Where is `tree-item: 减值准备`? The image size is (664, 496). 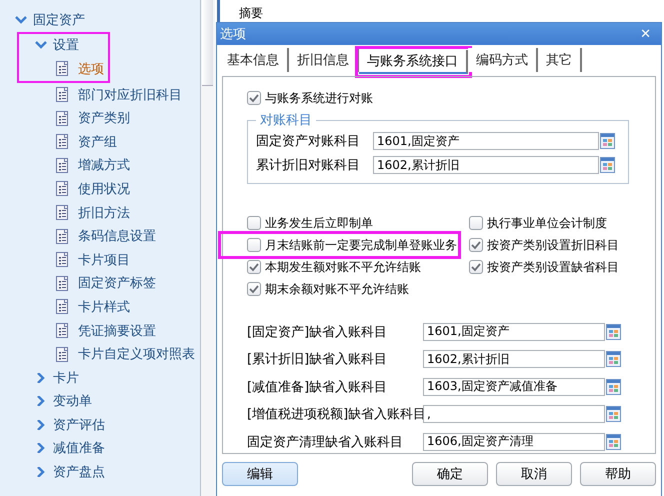
tree-item: 减值准备 is located at coordinates (100, 448).